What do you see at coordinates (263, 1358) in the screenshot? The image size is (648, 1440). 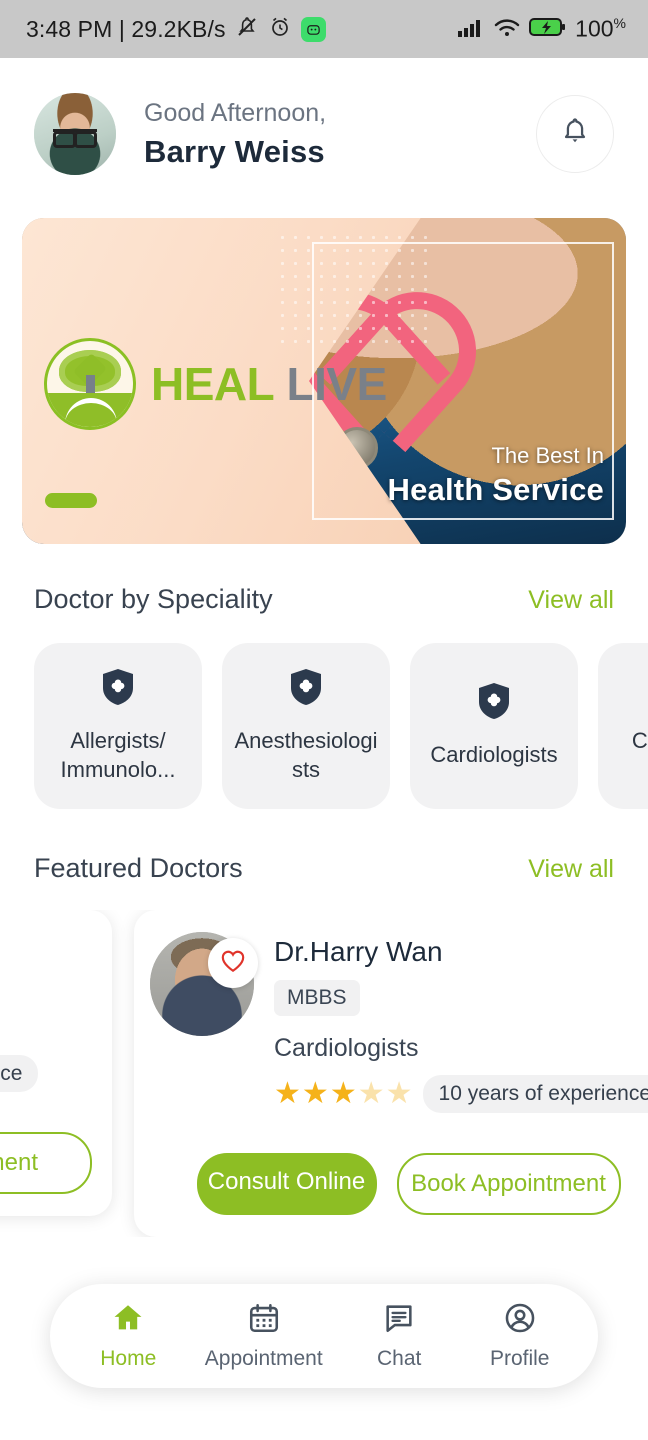 I see `nav-label-appointment: Appointment` at bounding box center [263, 1358].